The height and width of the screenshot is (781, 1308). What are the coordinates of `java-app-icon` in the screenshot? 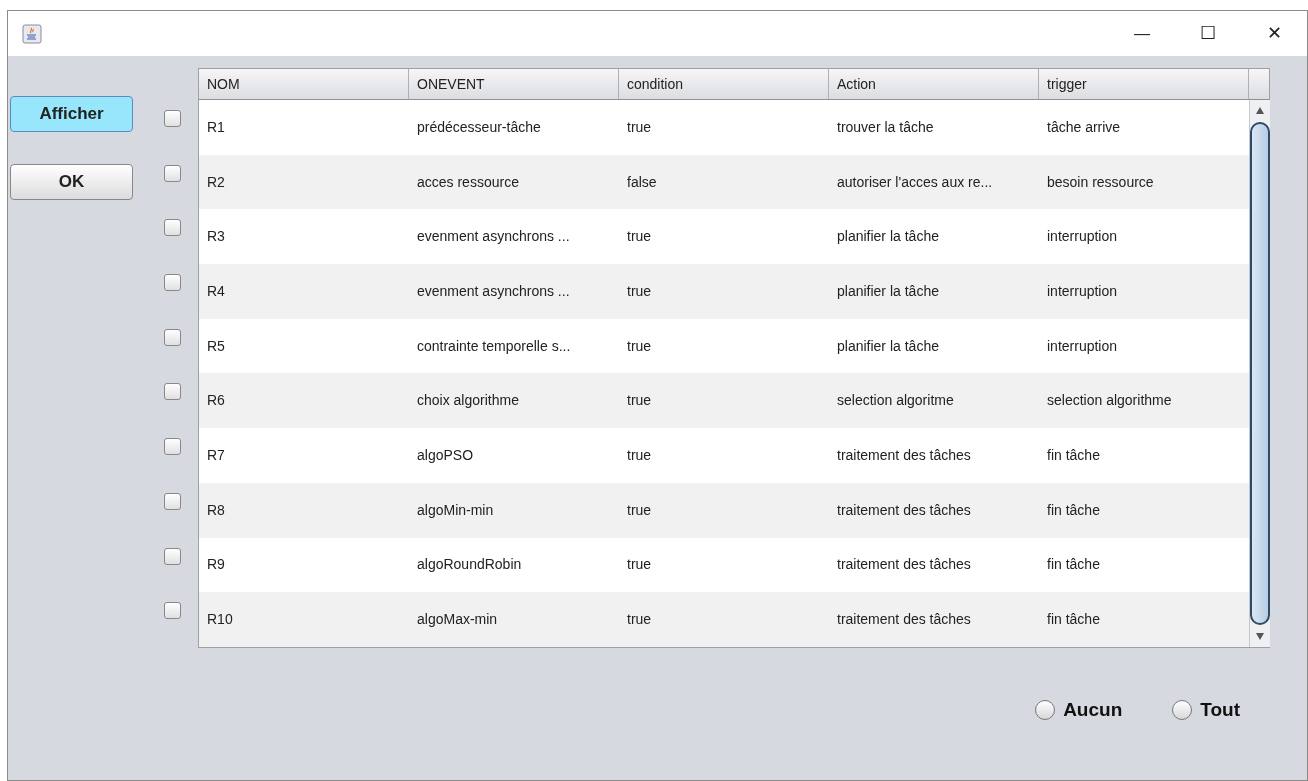 It's located at (32, 33).